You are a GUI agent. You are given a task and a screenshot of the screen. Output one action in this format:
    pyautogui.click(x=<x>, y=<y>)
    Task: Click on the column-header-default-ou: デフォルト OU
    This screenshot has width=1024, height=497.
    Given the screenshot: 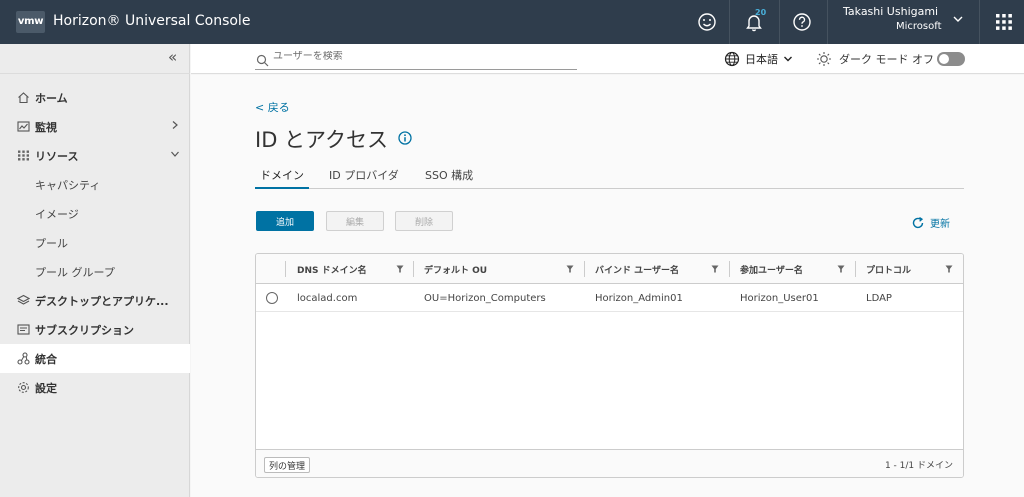 What is the action you would take?
    pyautogui.click(x=455, y=269)
    